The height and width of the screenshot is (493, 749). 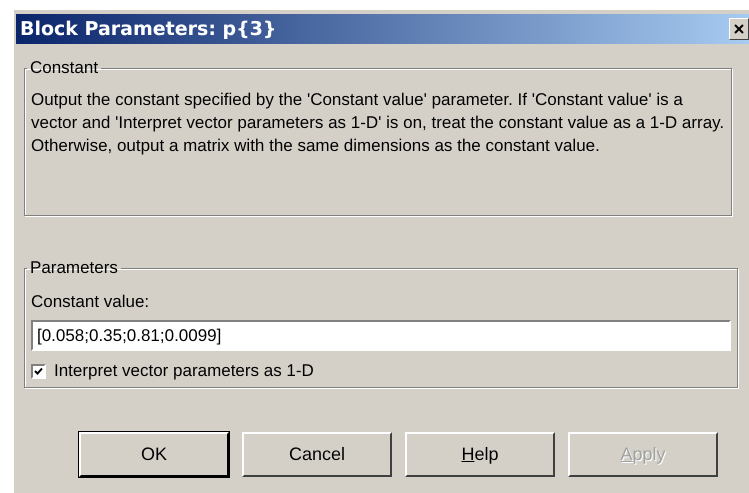 What do you see at coordinates (64, 68) in the screenshot?
I see `group-title: Constant` at bounding box center [64, 68].